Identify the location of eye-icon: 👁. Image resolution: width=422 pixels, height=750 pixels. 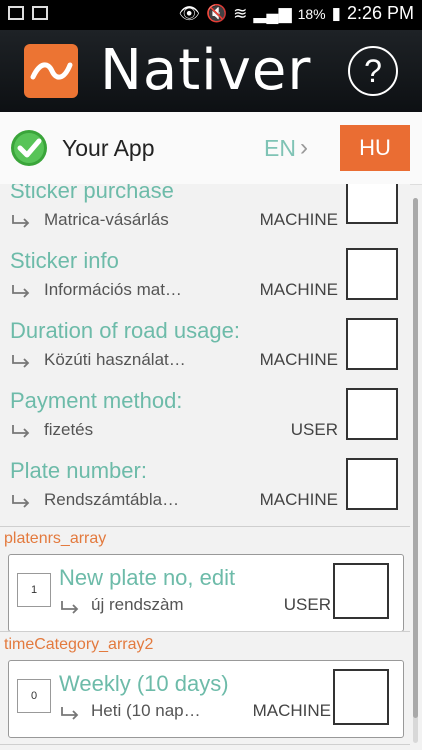
(189, 13).